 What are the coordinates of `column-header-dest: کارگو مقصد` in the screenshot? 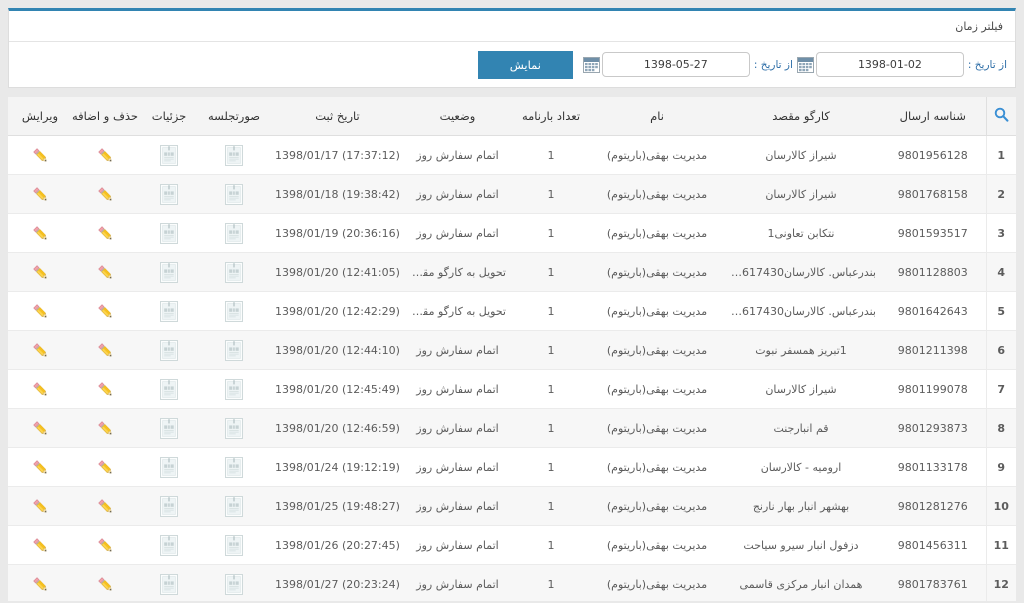 It's located at (801, 116).